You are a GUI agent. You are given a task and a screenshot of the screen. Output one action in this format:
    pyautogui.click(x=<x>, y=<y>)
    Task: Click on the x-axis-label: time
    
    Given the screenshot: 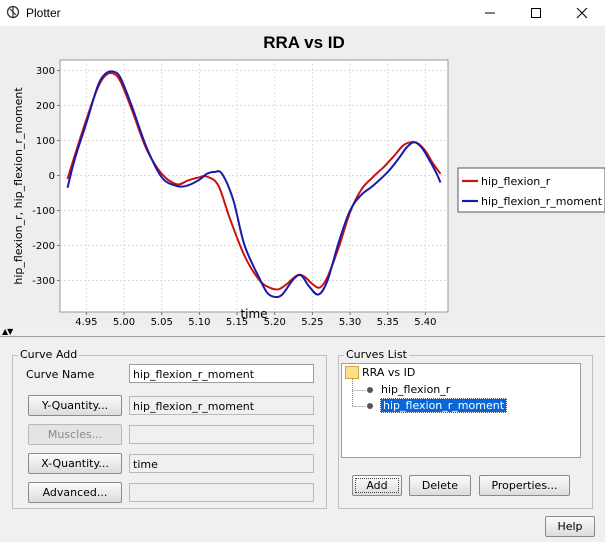 What is the action you would take?
    pyautogui.click(x=253, y=314)
    